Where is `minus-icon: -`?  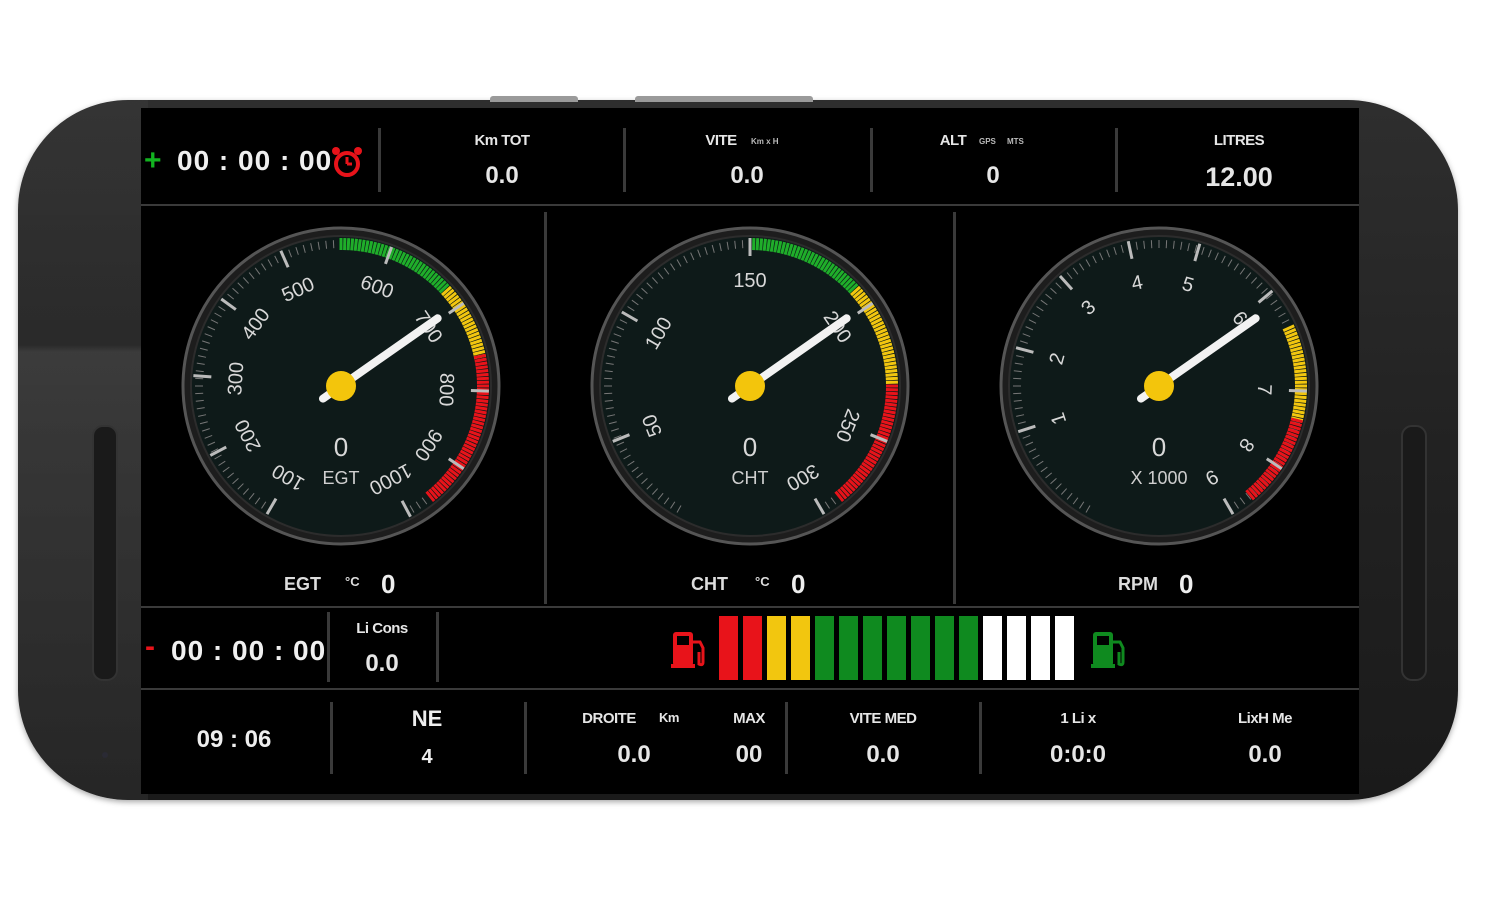 minus-icon: - is located at coordinates (150, 647).